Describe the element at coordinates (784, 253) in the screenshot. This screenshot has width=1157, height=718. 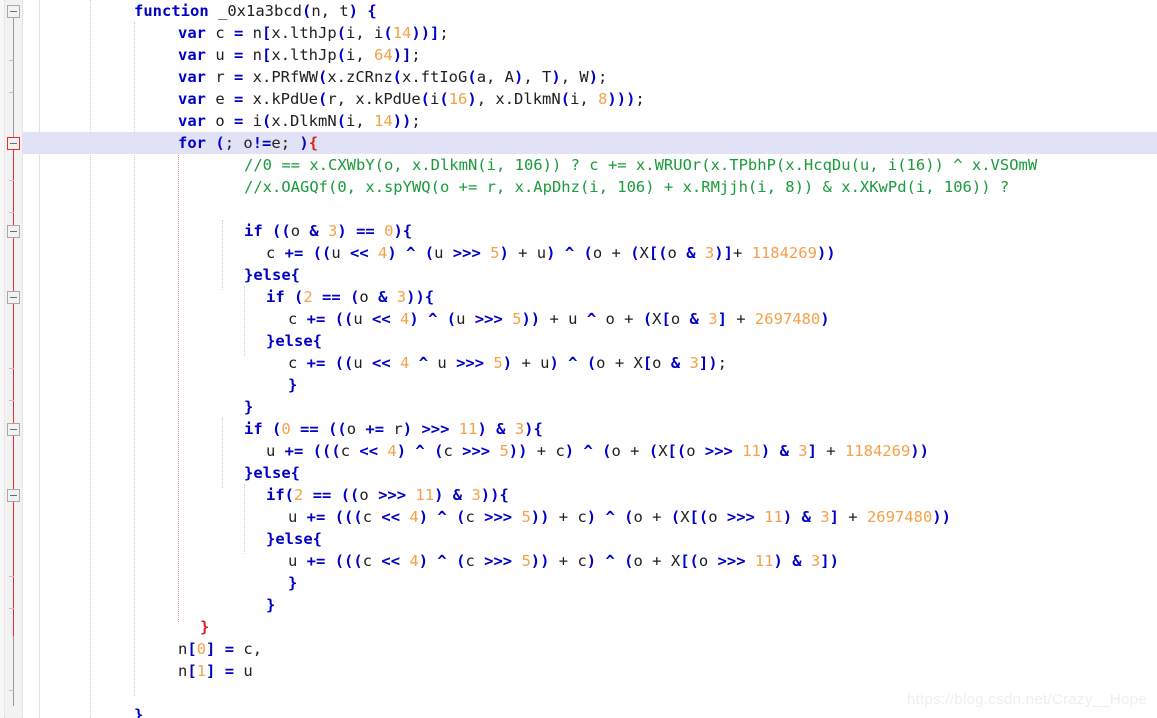
I see `token-num: 1184269` at that location.